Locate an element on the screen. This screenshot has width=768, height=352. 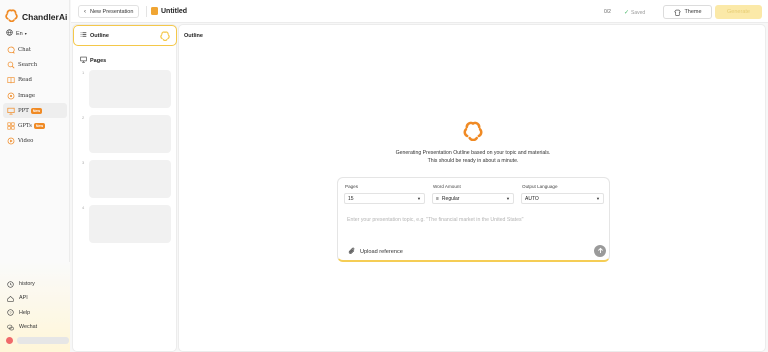
sidebar-item-label: PPT is located at coordinates (23, 110).